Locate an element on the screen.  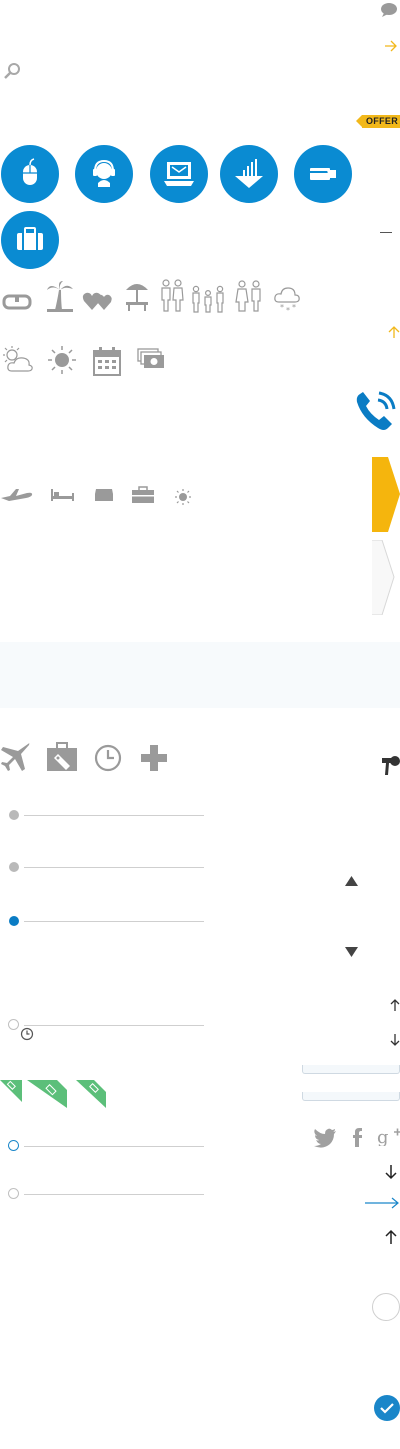
palm-tree-icon is located at coordinates (60, 296).